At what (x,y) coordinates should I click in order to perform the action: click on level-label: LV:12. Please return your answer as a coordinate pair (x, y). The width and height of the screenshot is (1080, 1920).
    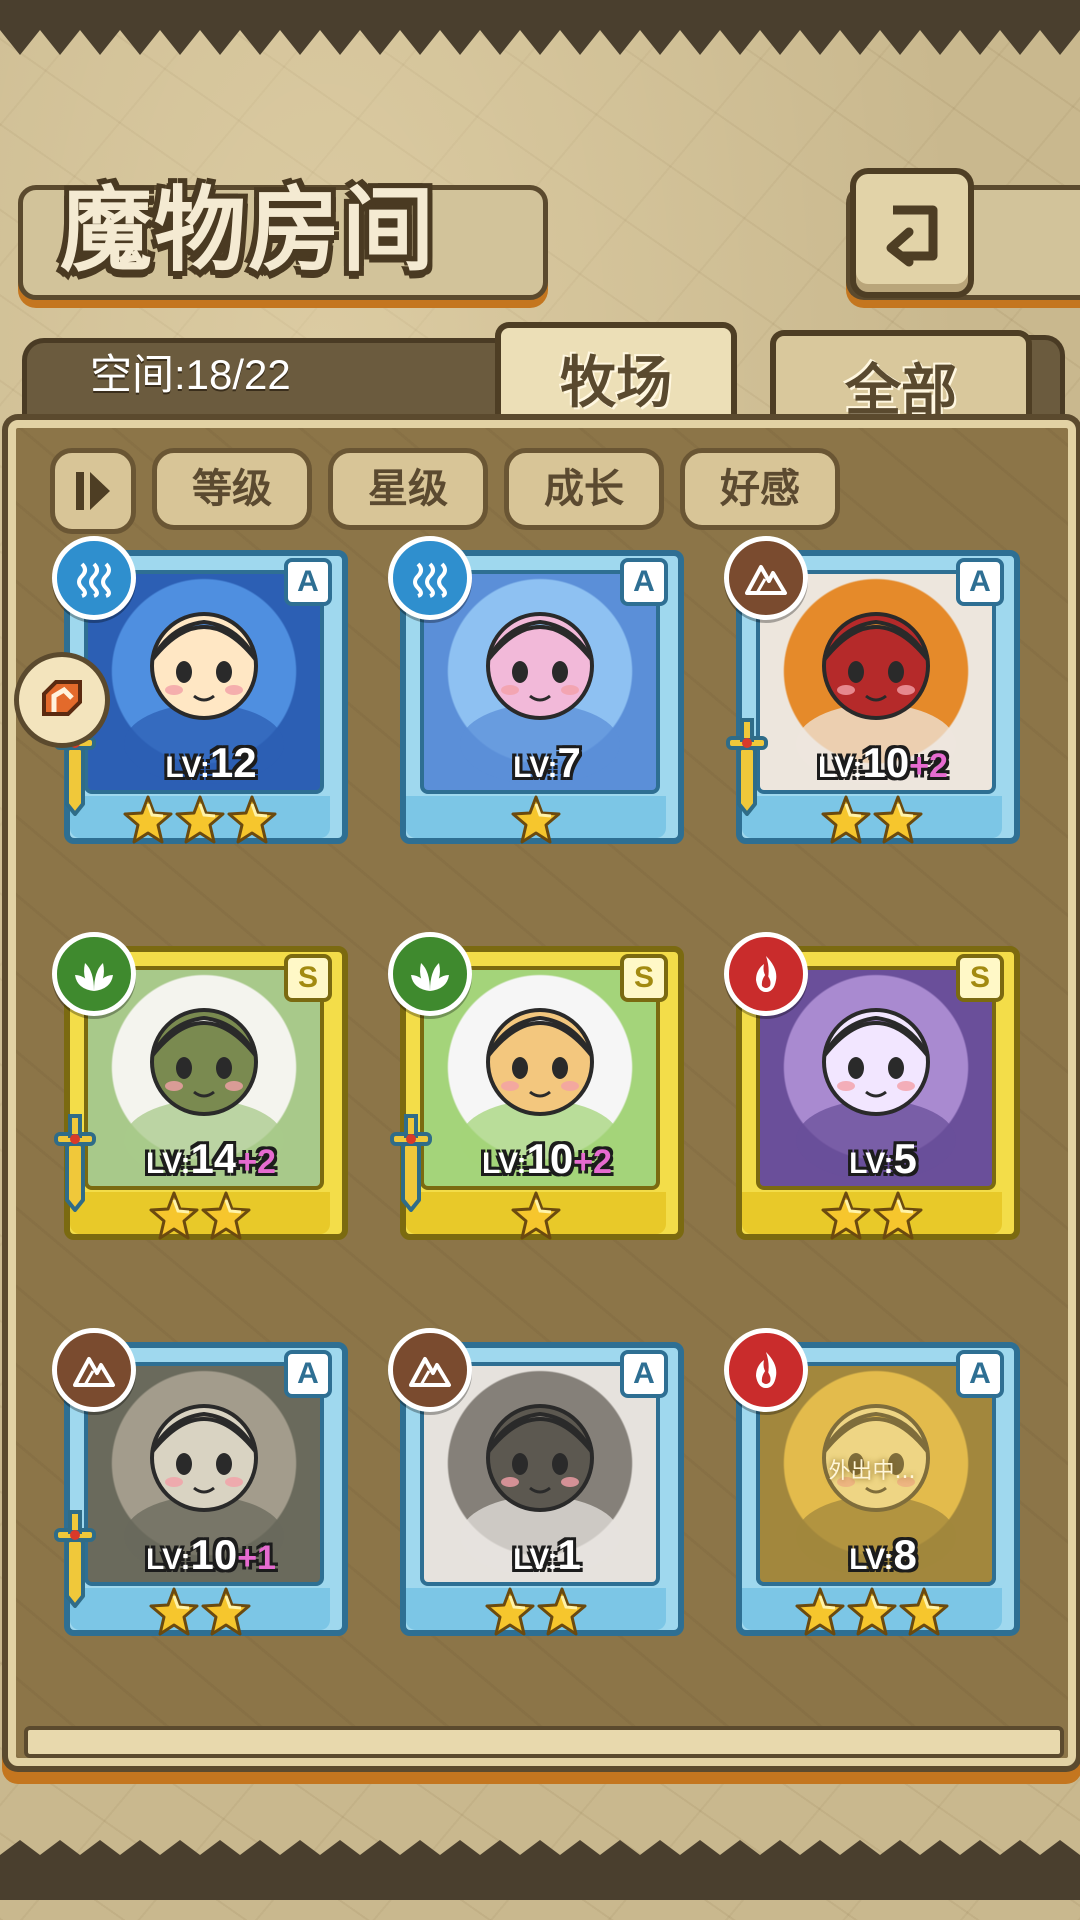
    Looking at the image, I should click on (211, 762).